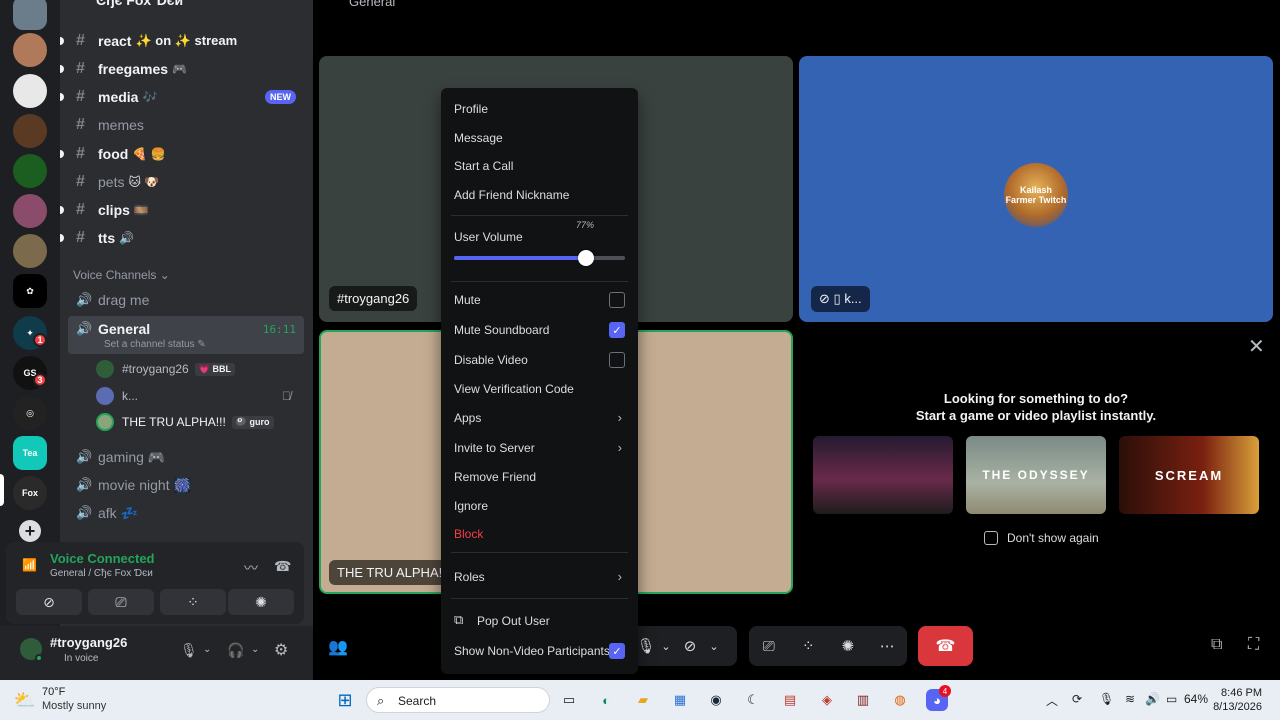 This screenshot has height=720, width=1280. Describe the element at coordinates (74, 706) in the screenshot. I see `weather-description: Mostly sunny` at that location.